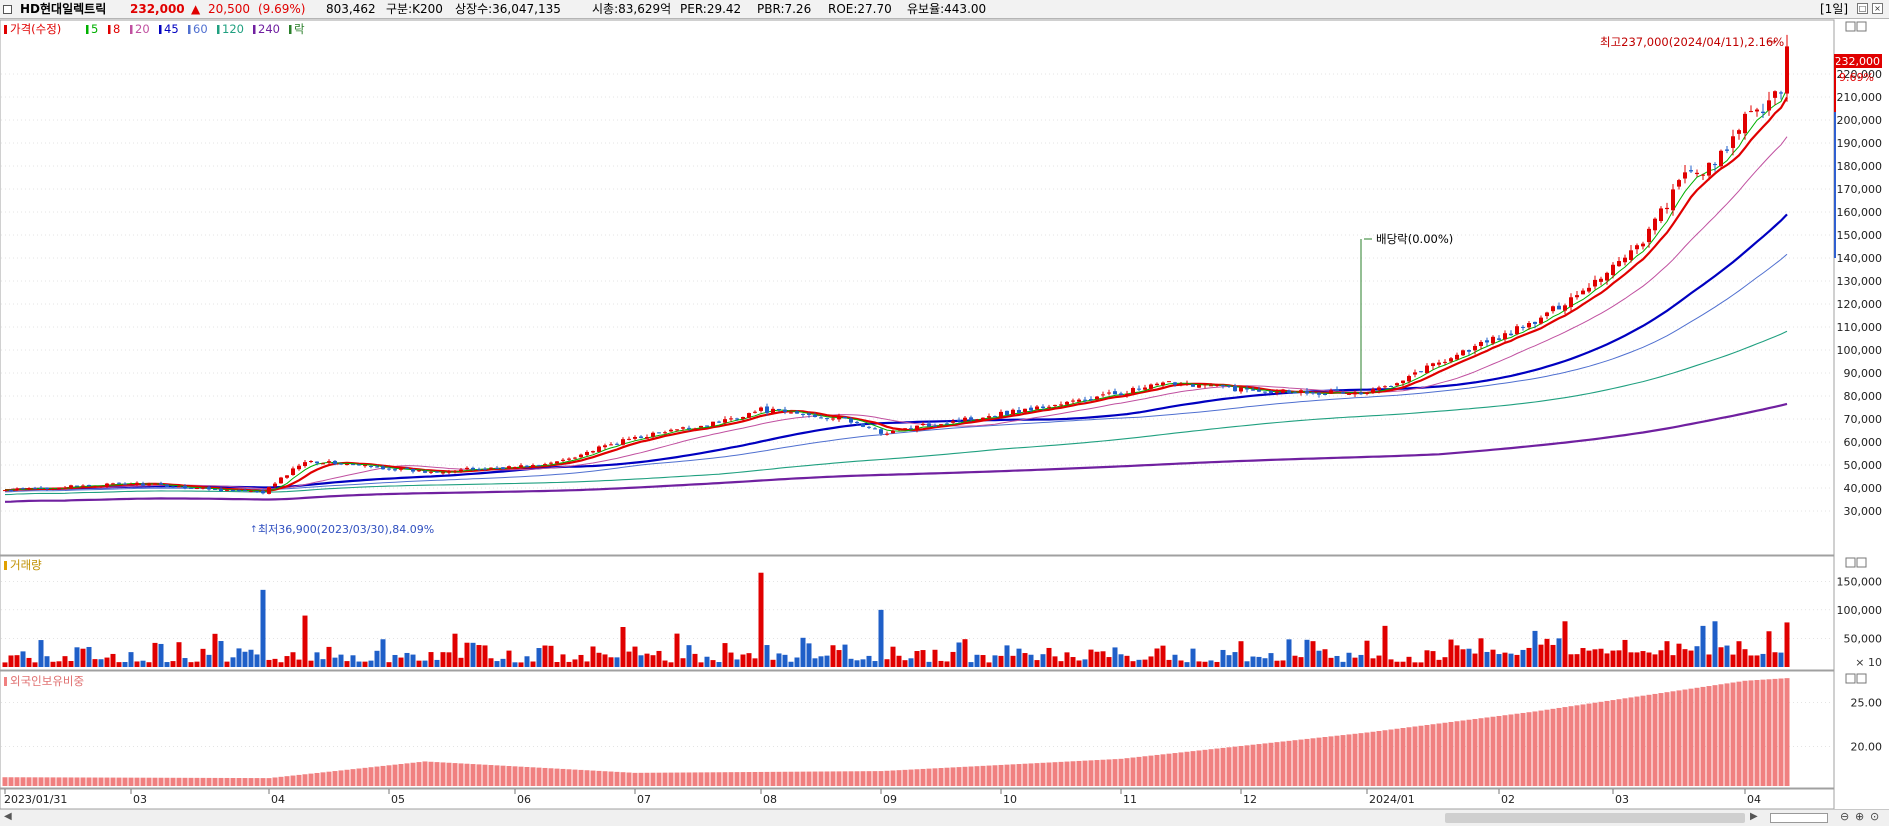 This screenshot has width=1889, height=826. I want to click on zoom-slider, so click(1799, 818).